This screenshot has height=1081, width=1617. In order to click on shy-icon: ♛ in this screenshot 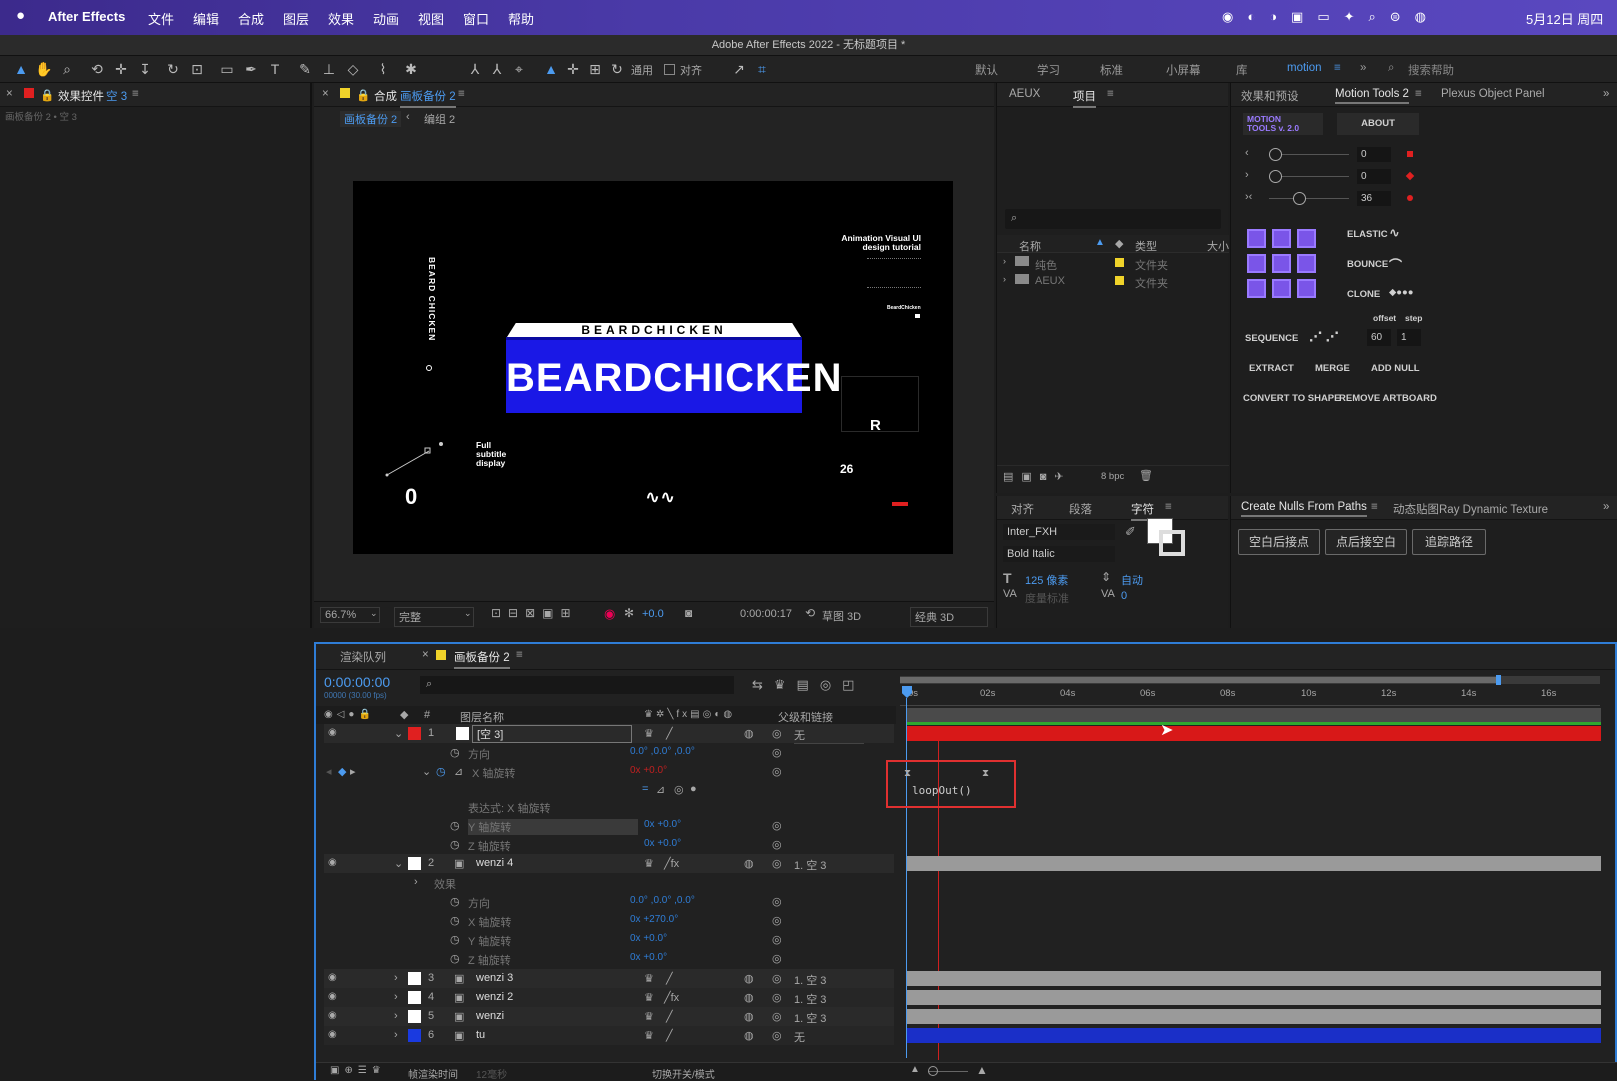, I will do `click(649, 997)`.